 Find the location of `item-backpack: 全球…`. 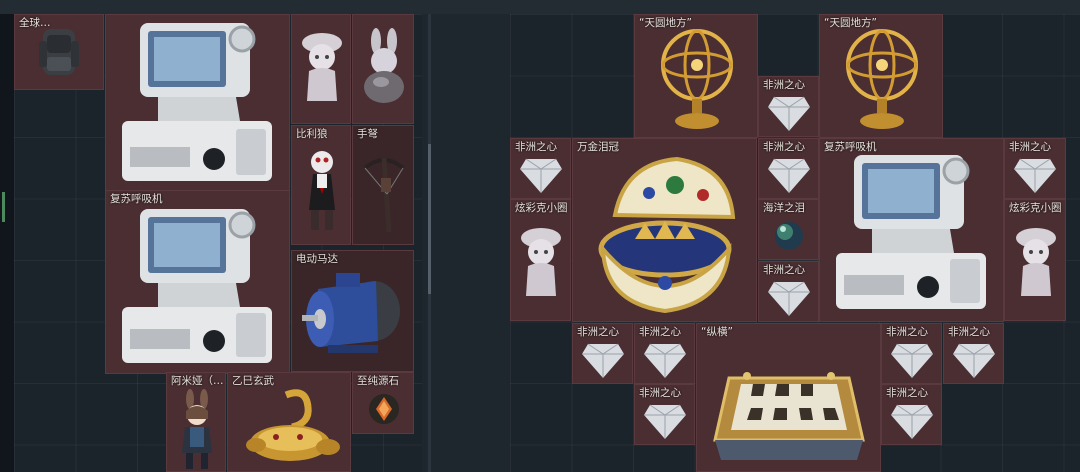

item-backpack: 全球… is located at coordinates (59, 52).